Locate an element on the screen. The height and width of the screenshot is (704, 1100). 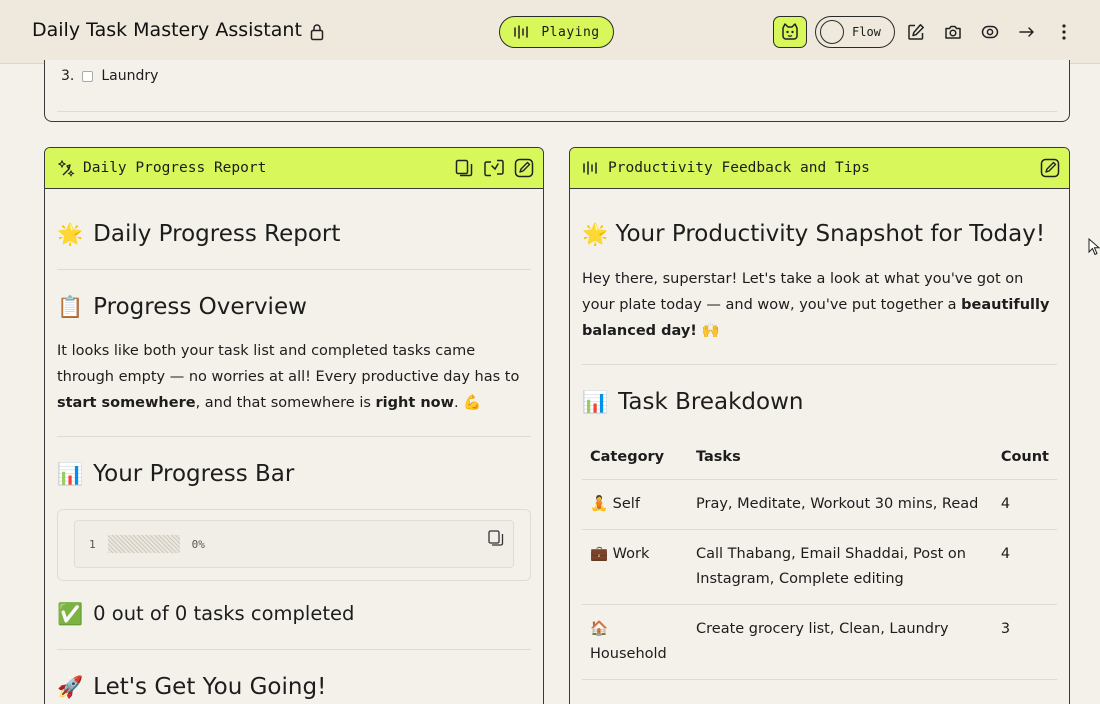
code-block: 1 0% is located at coordinates (294, 544).